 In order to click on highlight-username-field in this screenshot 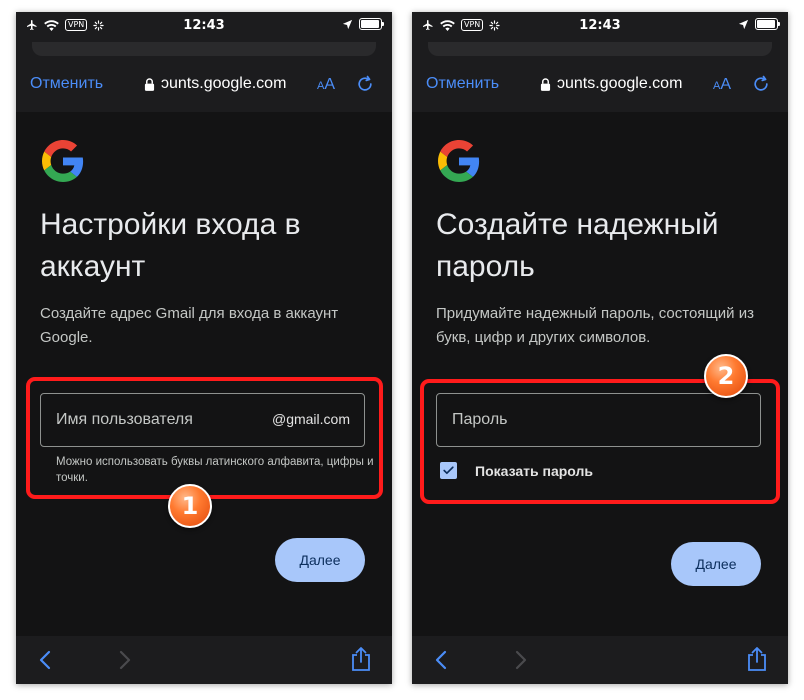, I will do `click(204, 438)`.